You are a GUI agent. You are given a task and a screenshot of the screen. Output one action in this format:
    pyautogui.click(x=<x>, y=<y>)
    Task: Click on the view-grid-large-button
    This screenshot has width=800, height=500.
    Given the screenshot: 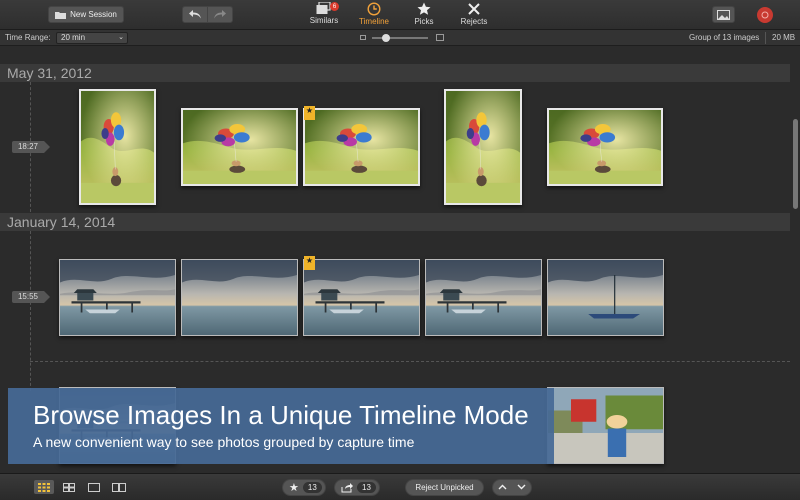 What is the action you would take?
    pyautogui.click(x=69, y=487)
    